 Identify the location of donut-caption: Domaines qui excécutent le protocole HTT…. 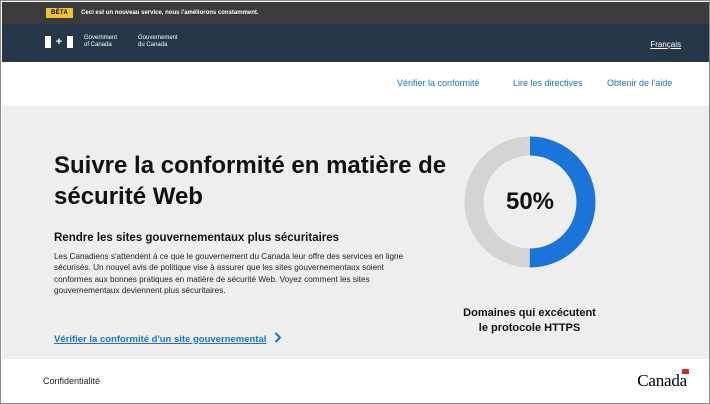
(529, 321).